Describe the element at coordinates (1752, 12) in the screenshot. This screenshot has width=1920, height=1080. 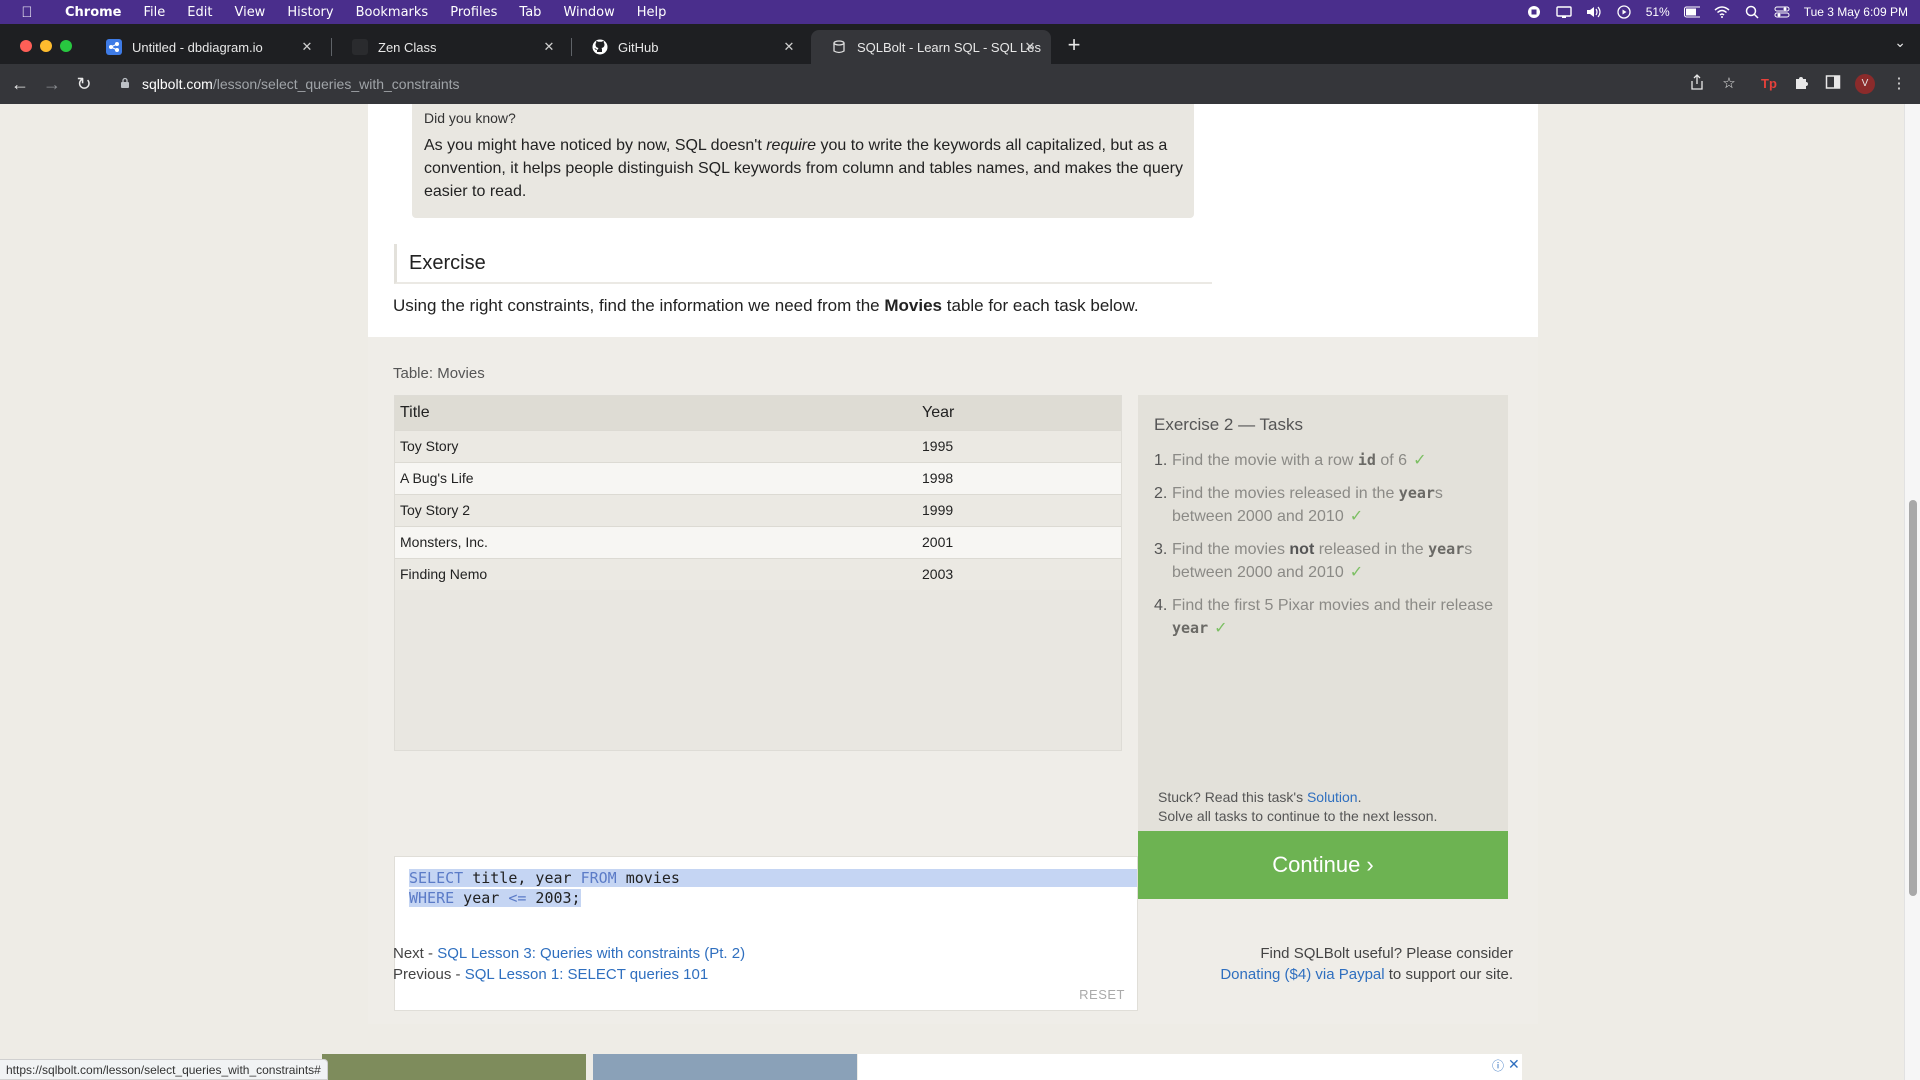
I see `spotlight-search-icon` at that location.